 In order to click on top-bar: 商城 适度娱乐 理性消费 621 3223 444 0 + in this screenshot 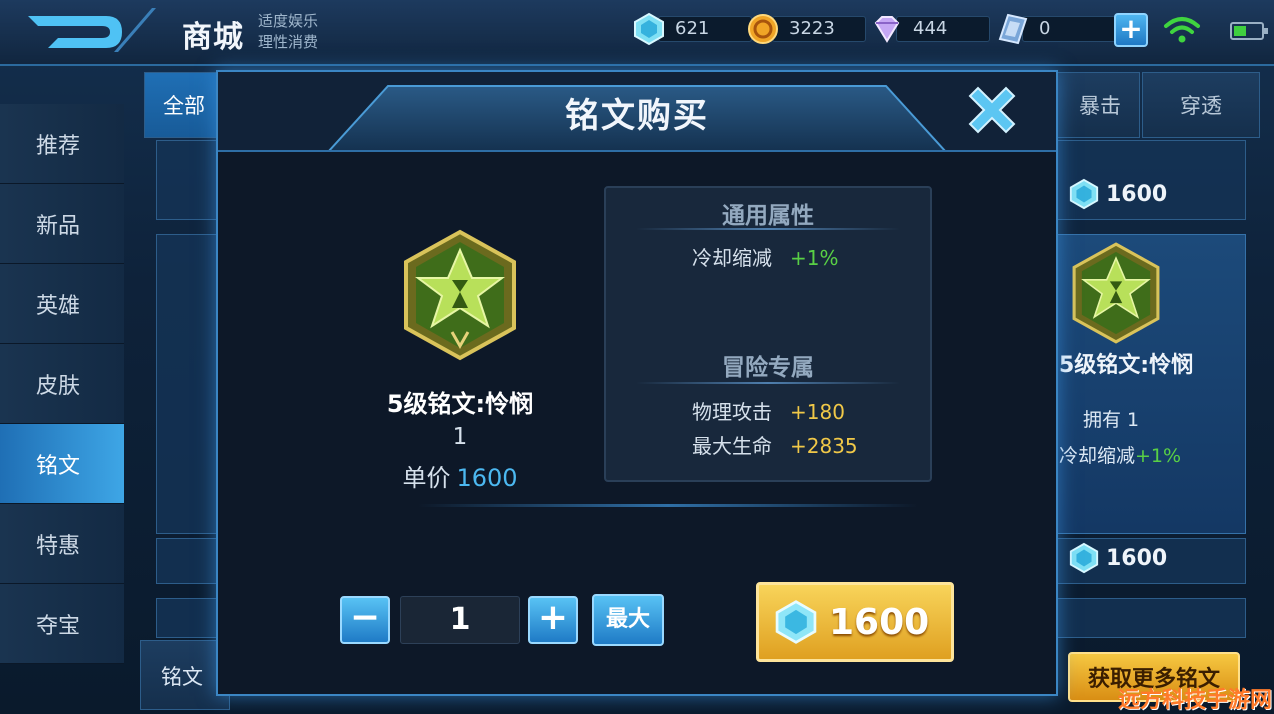, I will do `click(637, 33)`.